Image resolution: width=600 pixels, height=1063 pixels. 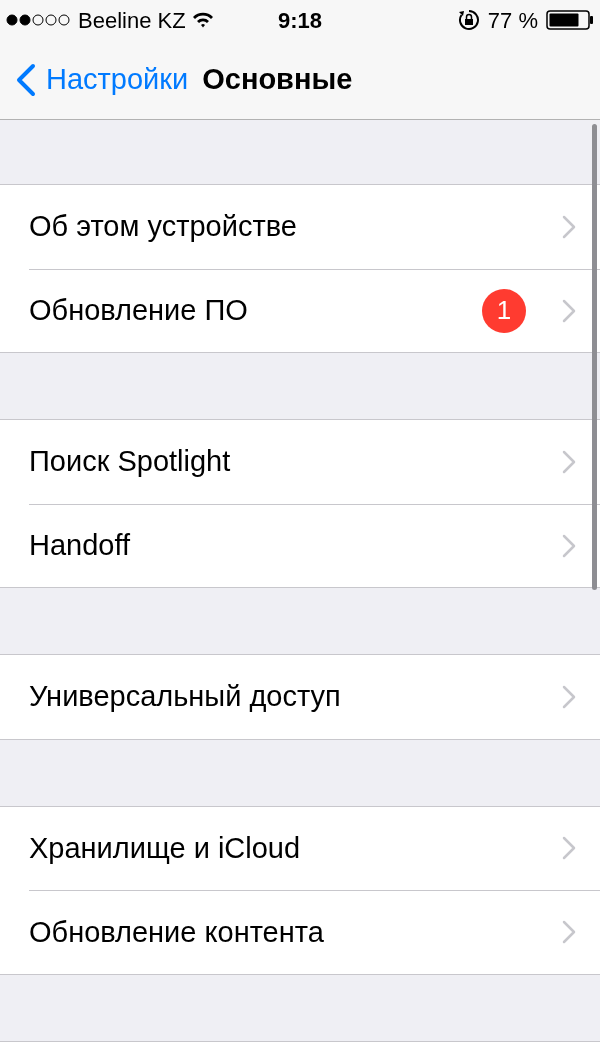 I want to click on back-button: Настройки, so click(x=94, y=79).